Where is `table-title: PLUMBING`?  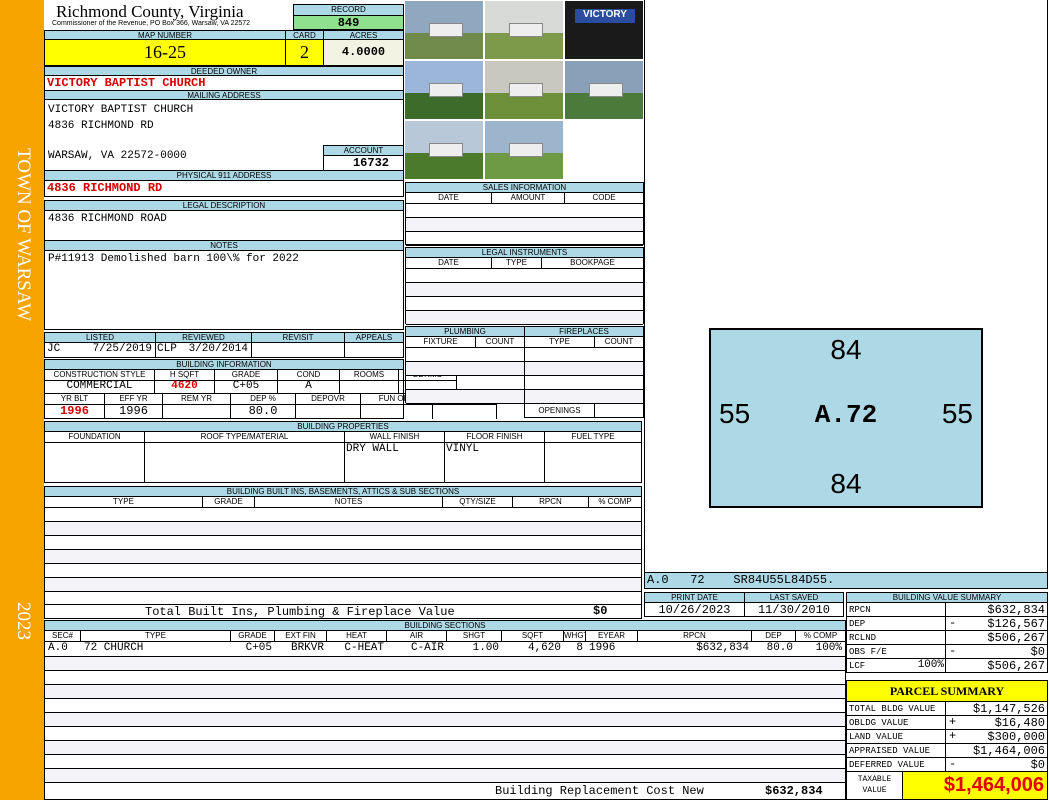 table-title: PLUMBING is located at coordinates (465, 331).